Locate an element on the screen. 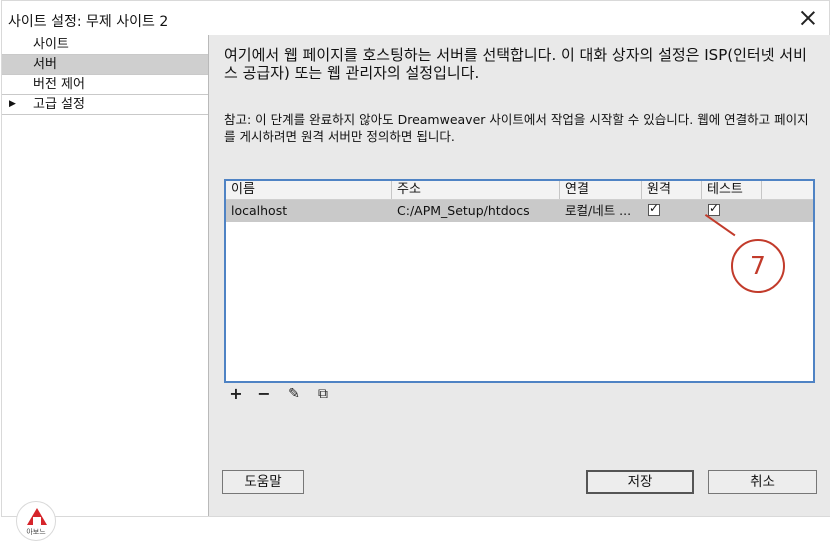 Image resolution: width=834 pixels, height=541 pixels. sidebar-item-label: 고급 설정 is located at coordinates (59, 104).